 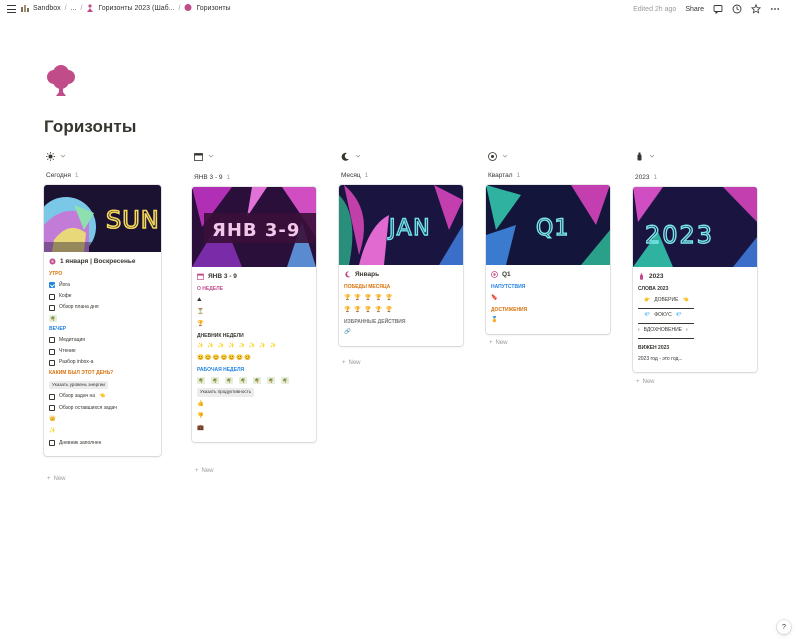 What do you see at coordinates (654, 348) in the screenshot?
I see `section-vision-2023: ВИЖЕН 2023` at bounding box center [654, 348].